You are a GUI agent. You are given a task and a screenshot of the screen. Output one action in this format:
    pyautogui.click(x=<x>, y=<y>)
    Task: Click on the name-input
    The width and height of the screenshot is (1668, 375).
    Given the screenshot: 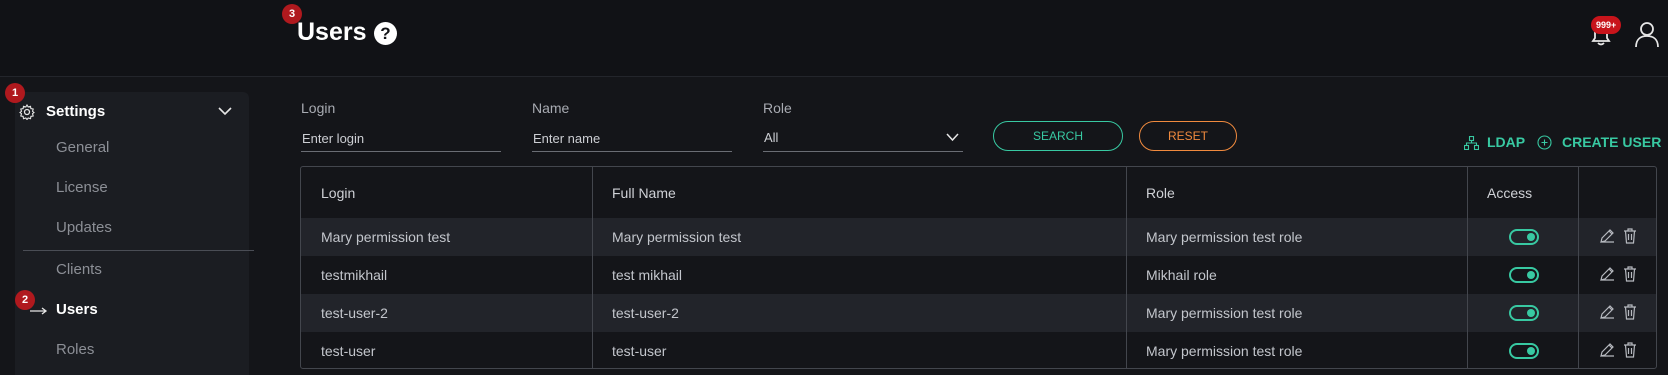 What is the action you would take?
    pyautogui.click(x=632, y=138)
    